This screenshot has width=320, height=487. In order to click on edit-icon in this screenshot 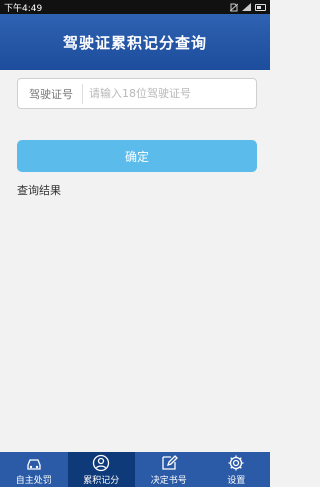, I will do `click(170, 462)`.